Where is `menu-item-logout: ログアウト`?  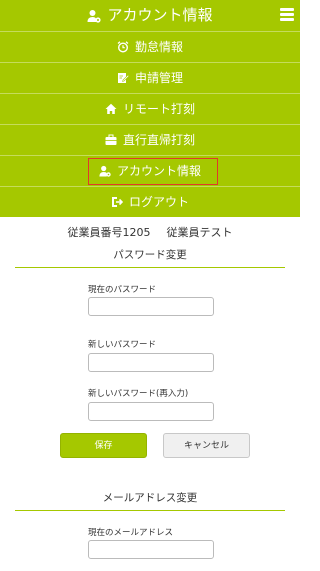 menu-item-logout: ログアウト is located at coordinates (150, 201).